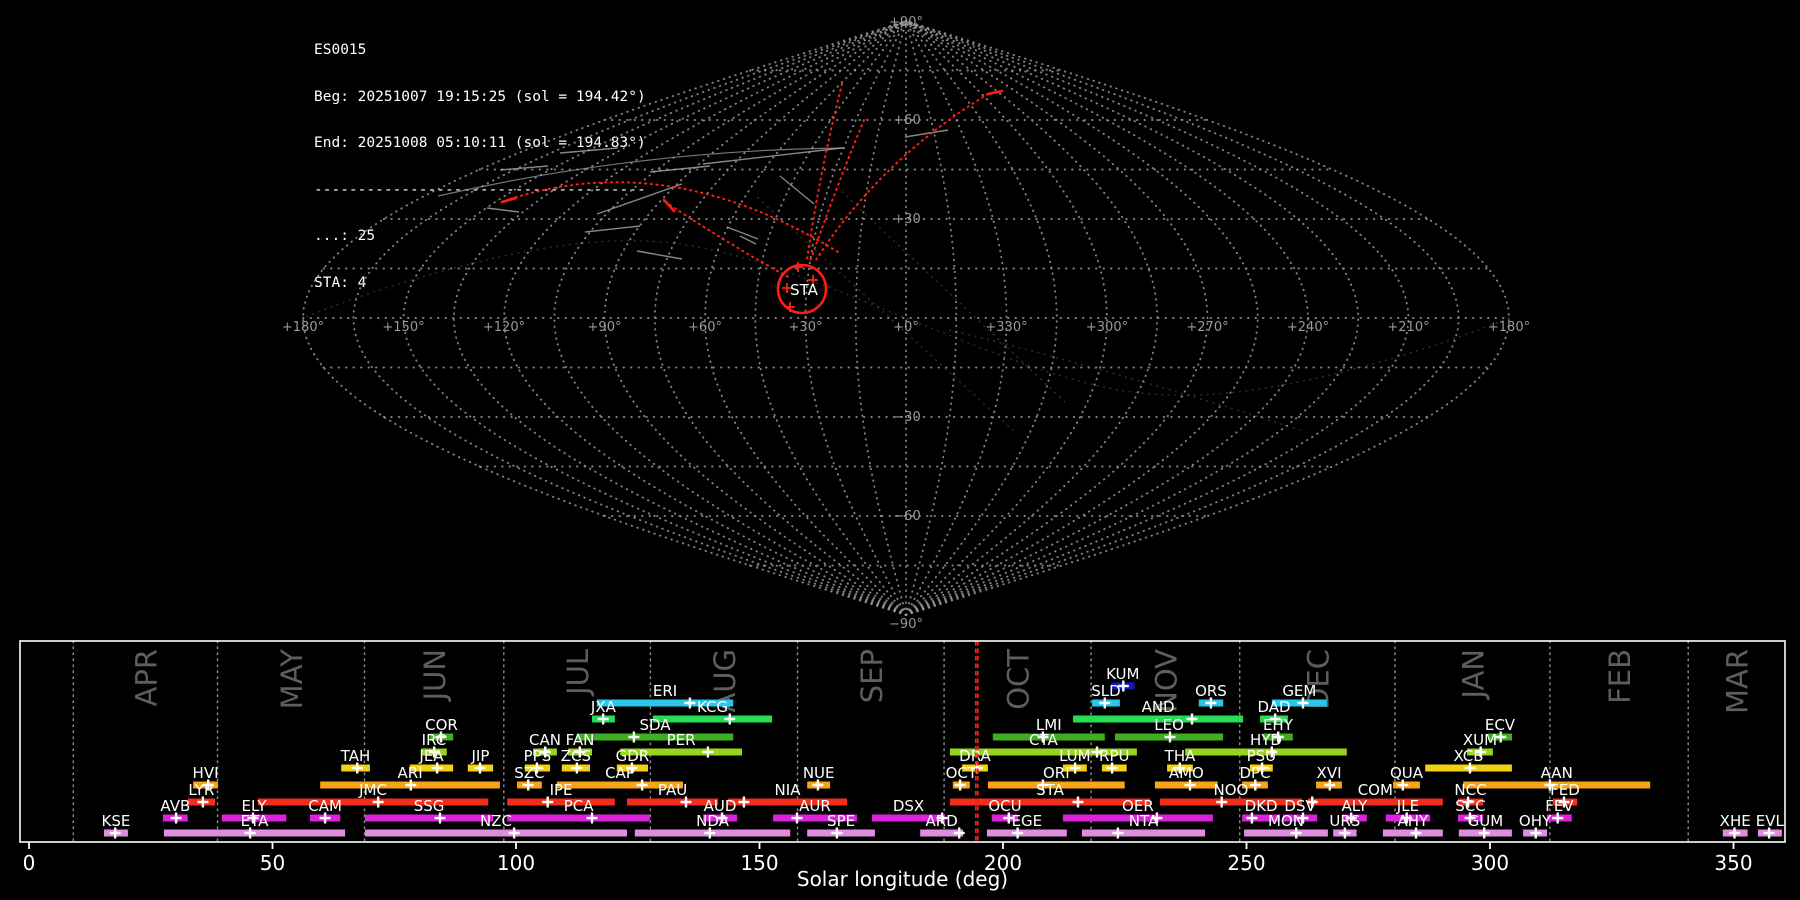 This screenshot has height=900, width=1800. I want to click on shower-RPU: RPU, so click(1114, 760).